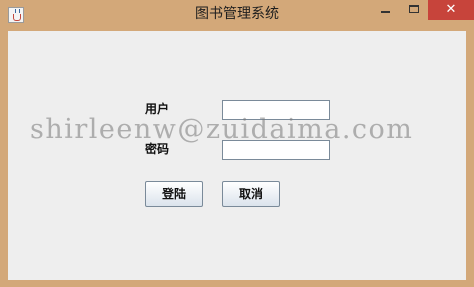 The height and width of the screenshot is (287, 474). I want to click on password-label: 密码, so click(157, 149).